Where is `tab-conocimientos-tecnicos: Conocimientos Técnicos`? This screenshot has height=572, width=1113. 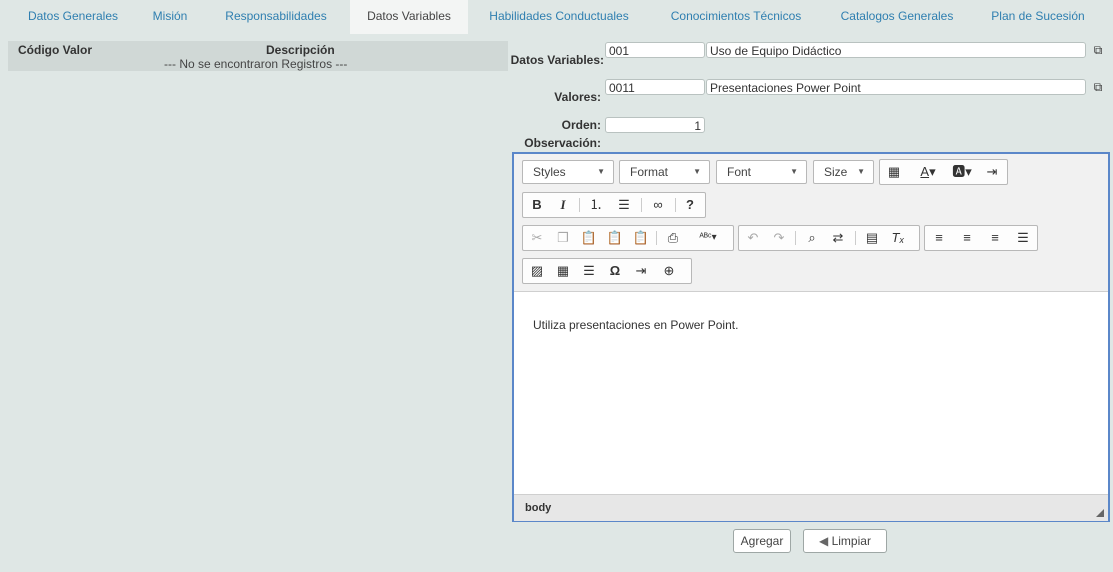 tab-conocimientos-tecnicos: Conocimientos Técnicos is located at coordinates (736, 17).